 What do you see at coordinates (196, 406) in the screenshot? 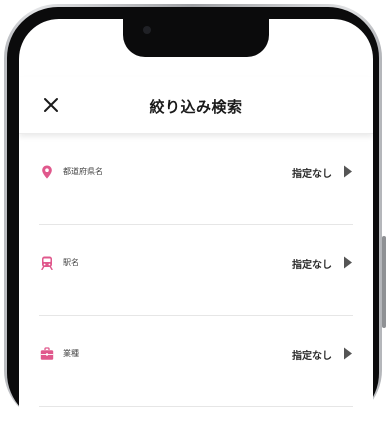
I see `row-divider` at bounding box center [196, 406].